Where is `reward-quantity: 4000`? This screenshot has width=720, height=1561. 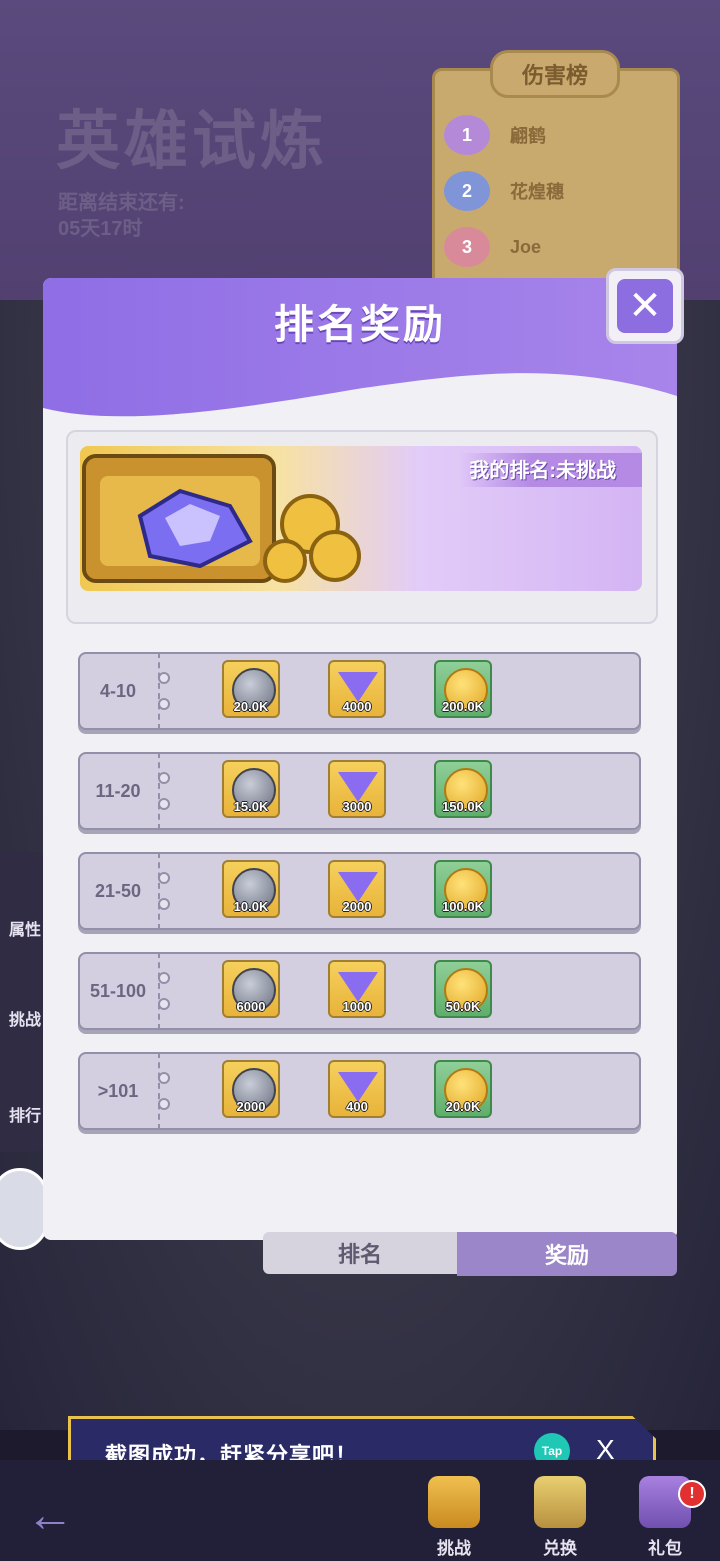
reward-quantity: 4000 is located at coordinates (357, 706).